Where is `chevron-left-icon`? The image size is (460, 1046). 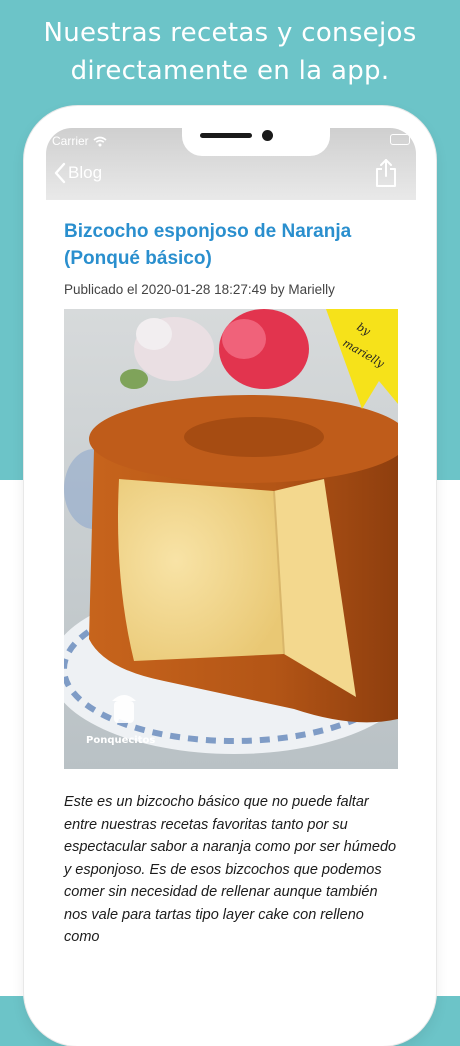
chevron-left-icon is located at coordinates (60, 173).